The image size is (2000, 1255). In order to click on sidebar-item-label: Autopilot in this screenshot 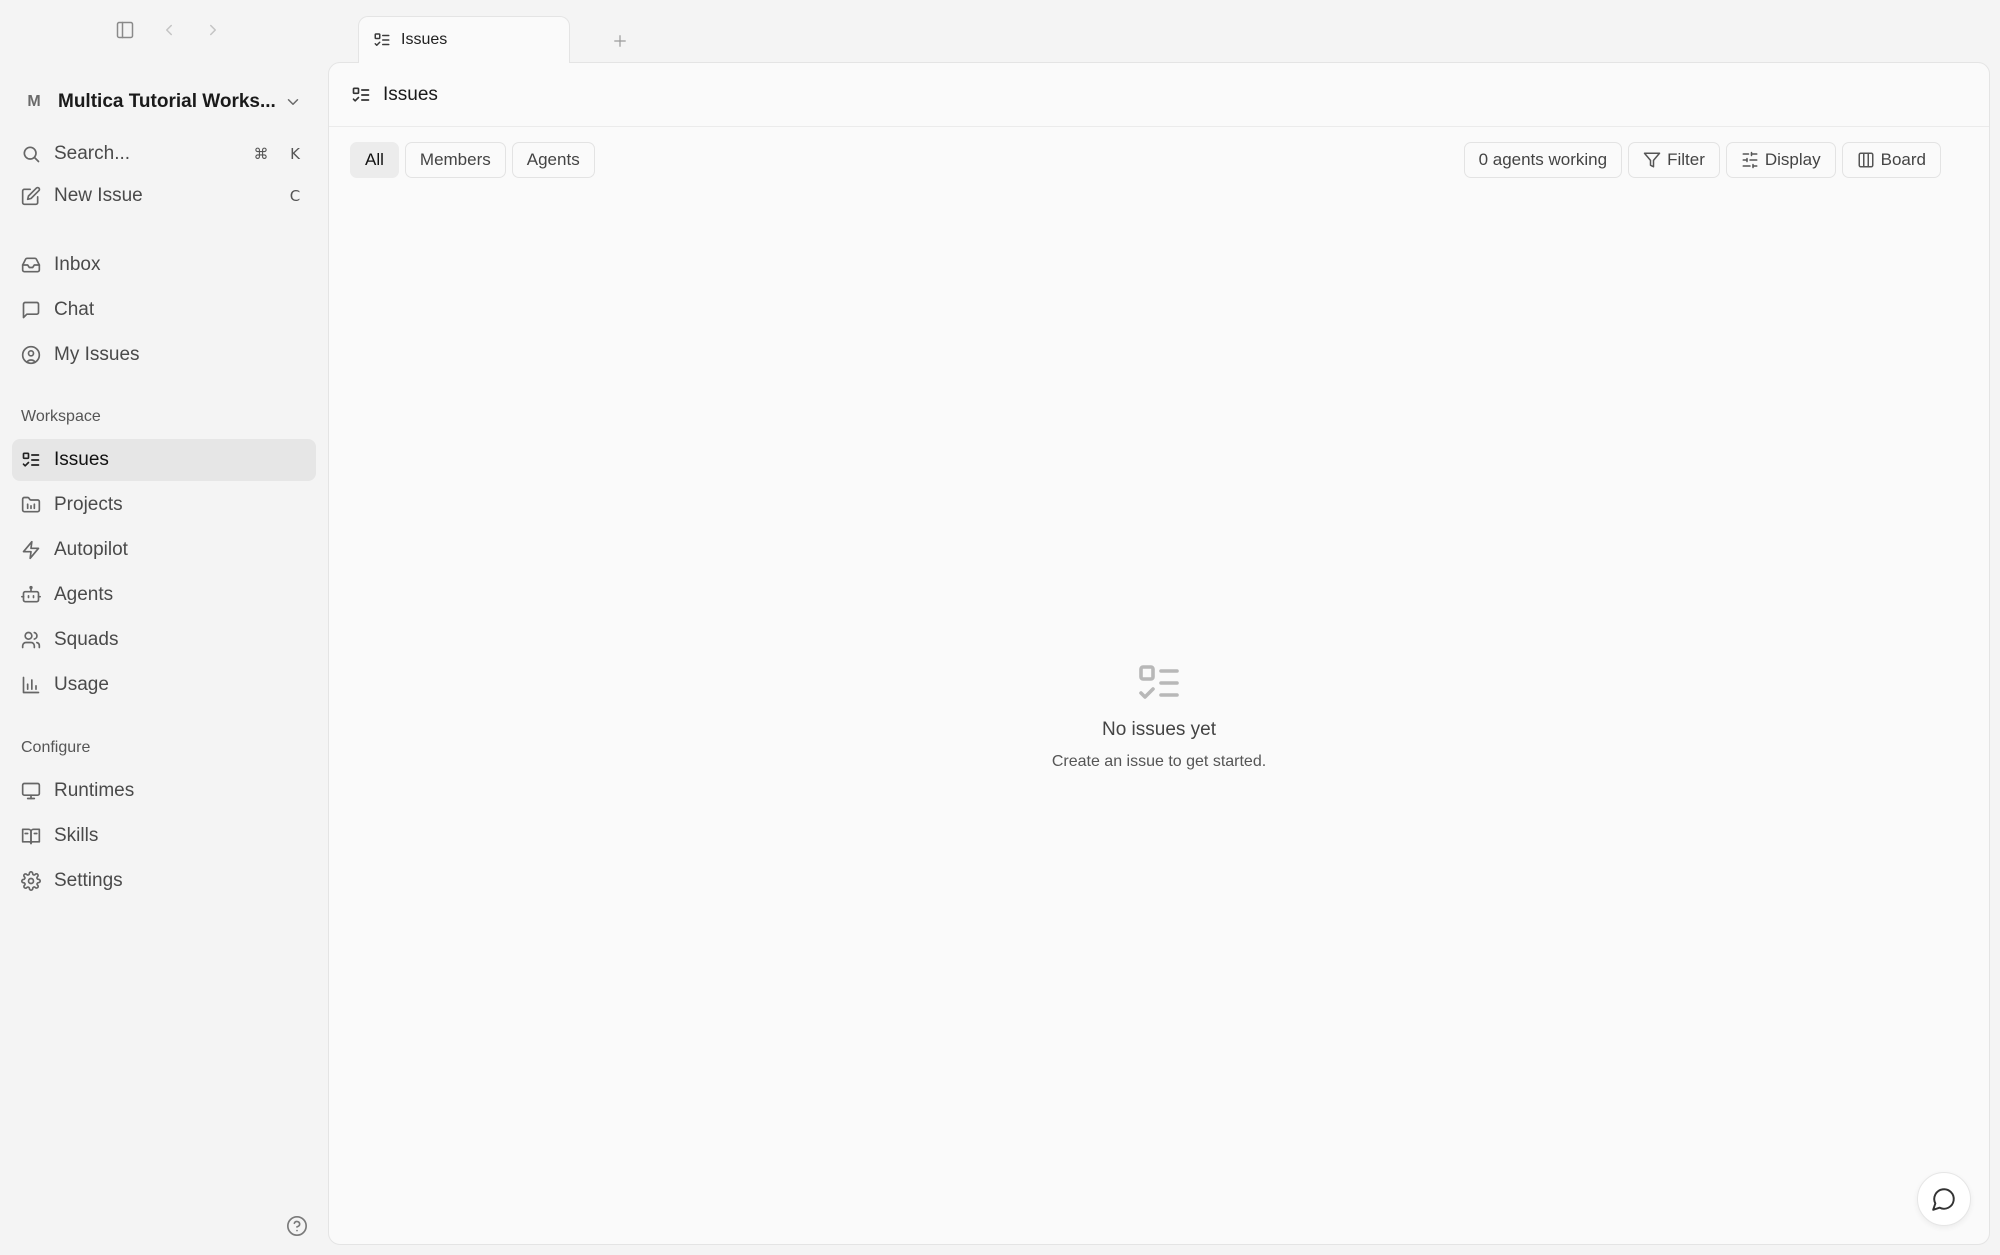, I will do `click(91, 549)`.